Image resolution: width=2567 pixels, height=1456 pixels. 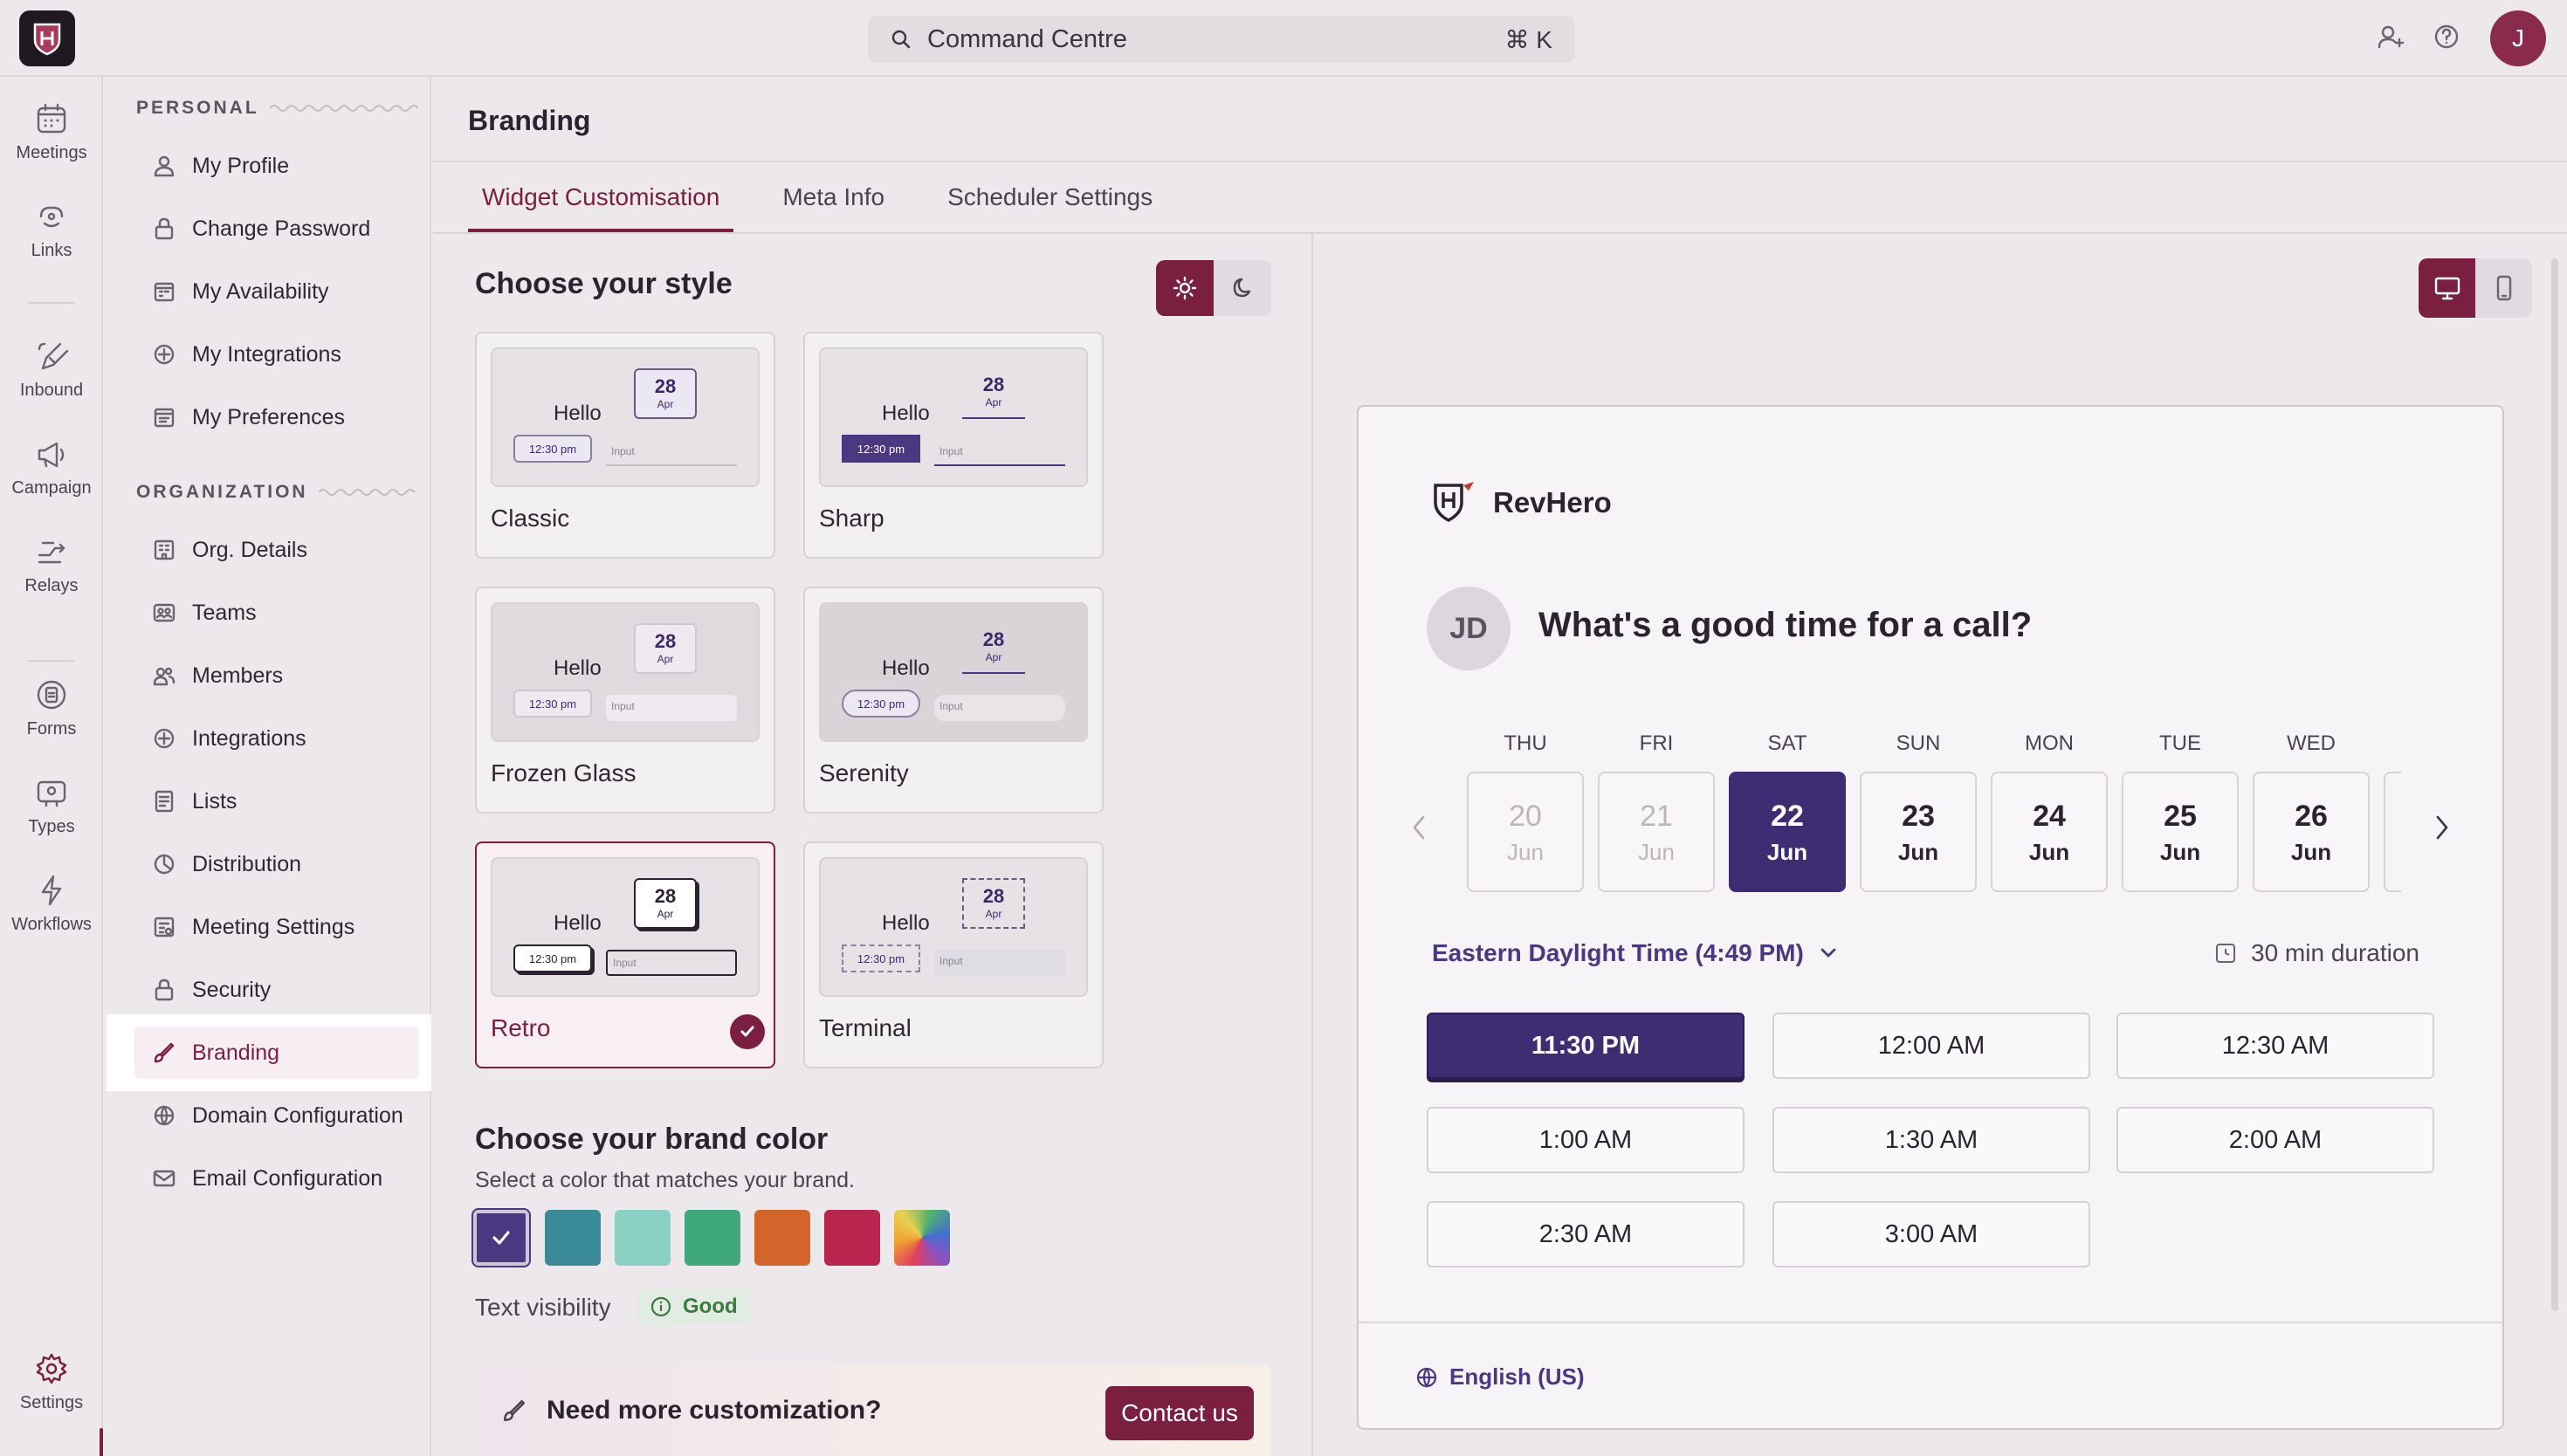 I want to click on time-slot: 2:30 AM, so click(x=1586, y=1234).